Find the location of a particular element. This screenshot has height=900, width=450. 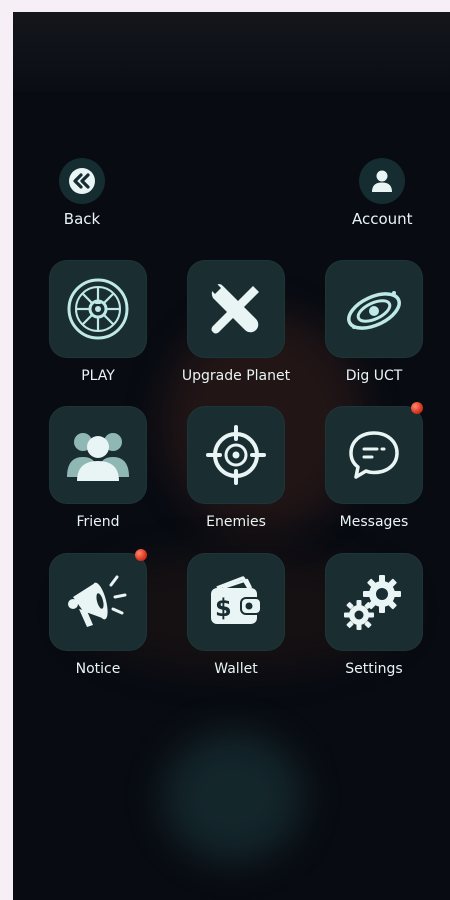

dig-uct-label: Dig UCT is located at coordinates (374, 376).